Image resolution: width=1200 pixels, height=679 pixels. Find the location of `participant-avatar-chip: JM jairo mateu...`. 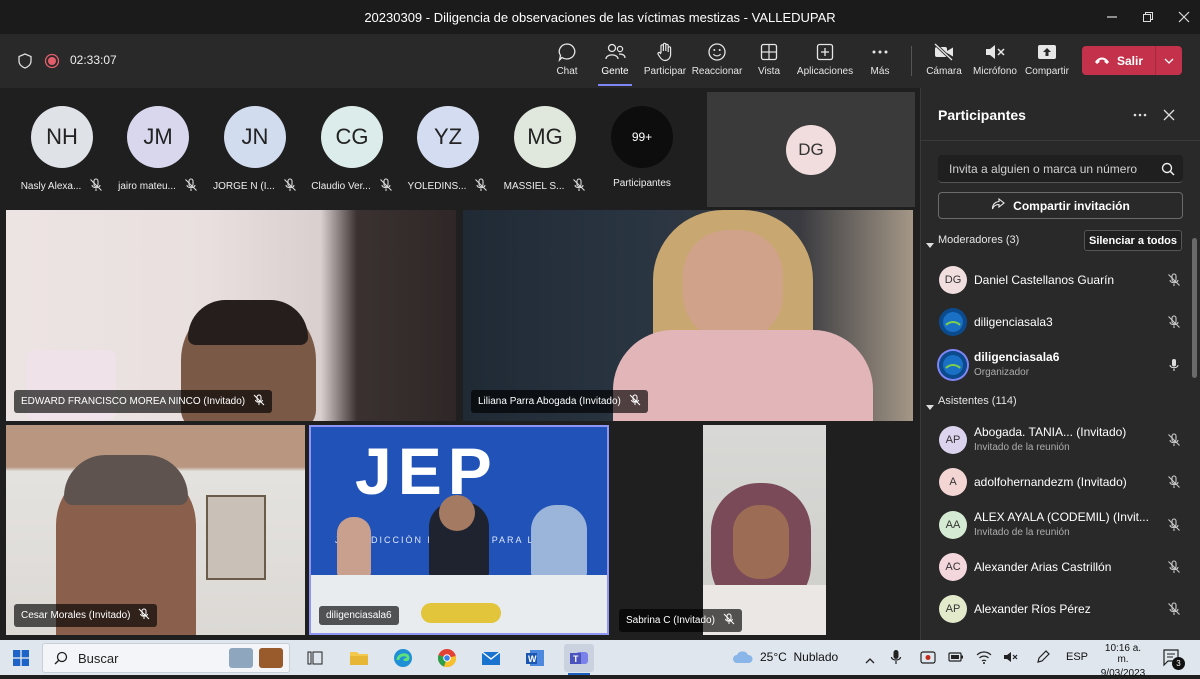

participant-avatar-chip: JM jairo mateu... is located at coordinates (158, 150).